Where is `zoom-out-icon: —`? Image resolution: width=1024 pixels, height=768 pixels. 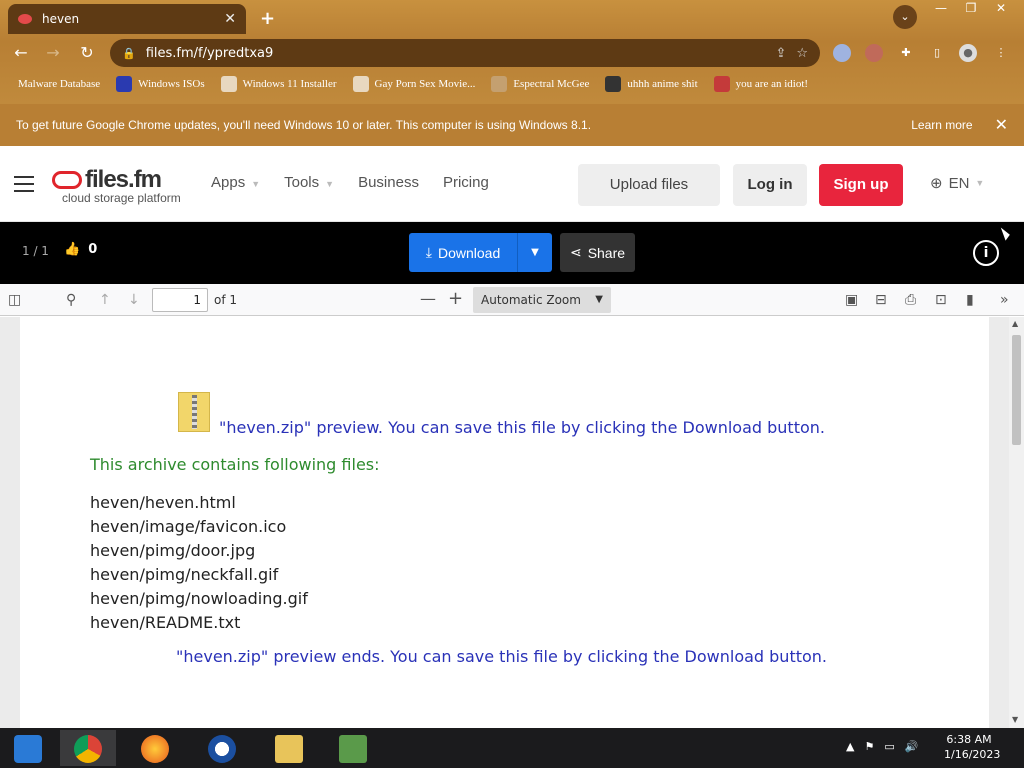 zoom-out-icon: — is located at coordinates (428, 298).